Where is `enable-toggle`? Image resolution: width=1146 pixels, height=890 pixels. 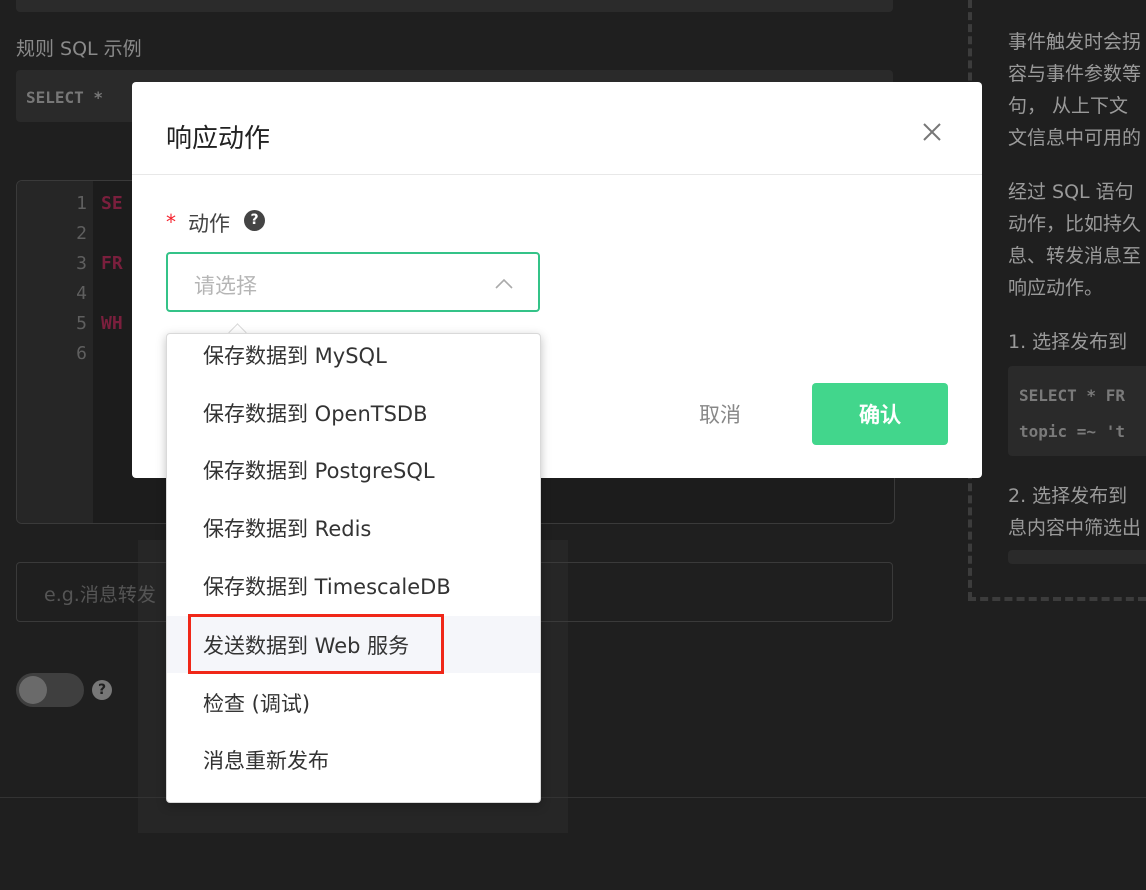
enable-toggle is located at coordinates (50, 690).